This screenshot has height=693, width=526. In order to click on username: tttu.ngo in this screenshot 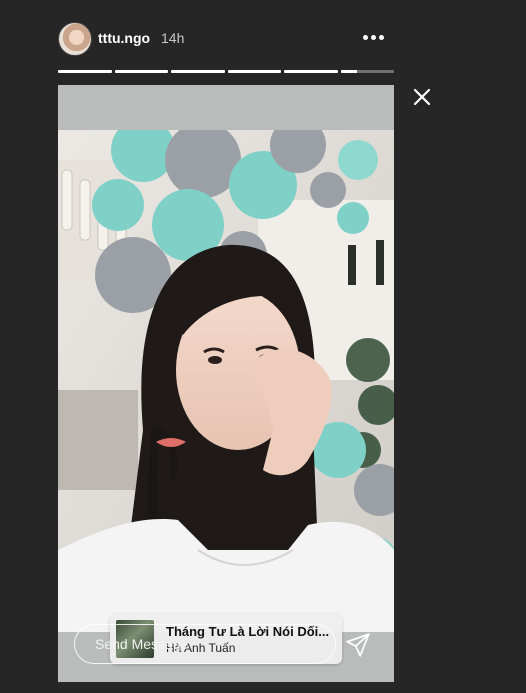, I will do `click(124, 38)`.